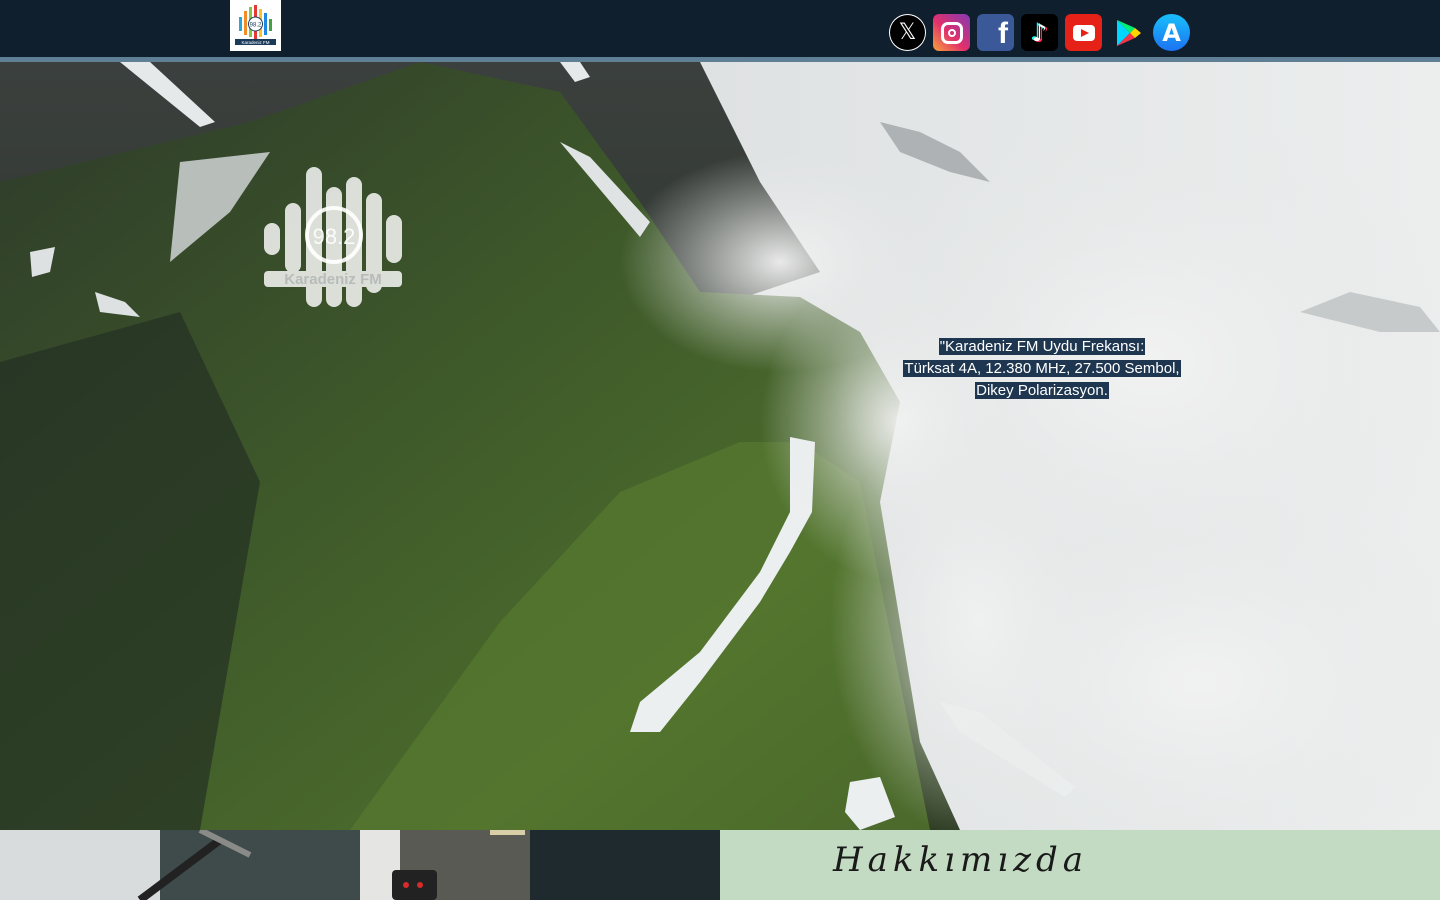 This screenshot has height=900, width=1440. What do you see at coordinates (720, 31) in the screenshot?
I see `site-header: 98.2 Karadeniz FM 𝕏 f ♪ A` at bounding box center [720, 31].